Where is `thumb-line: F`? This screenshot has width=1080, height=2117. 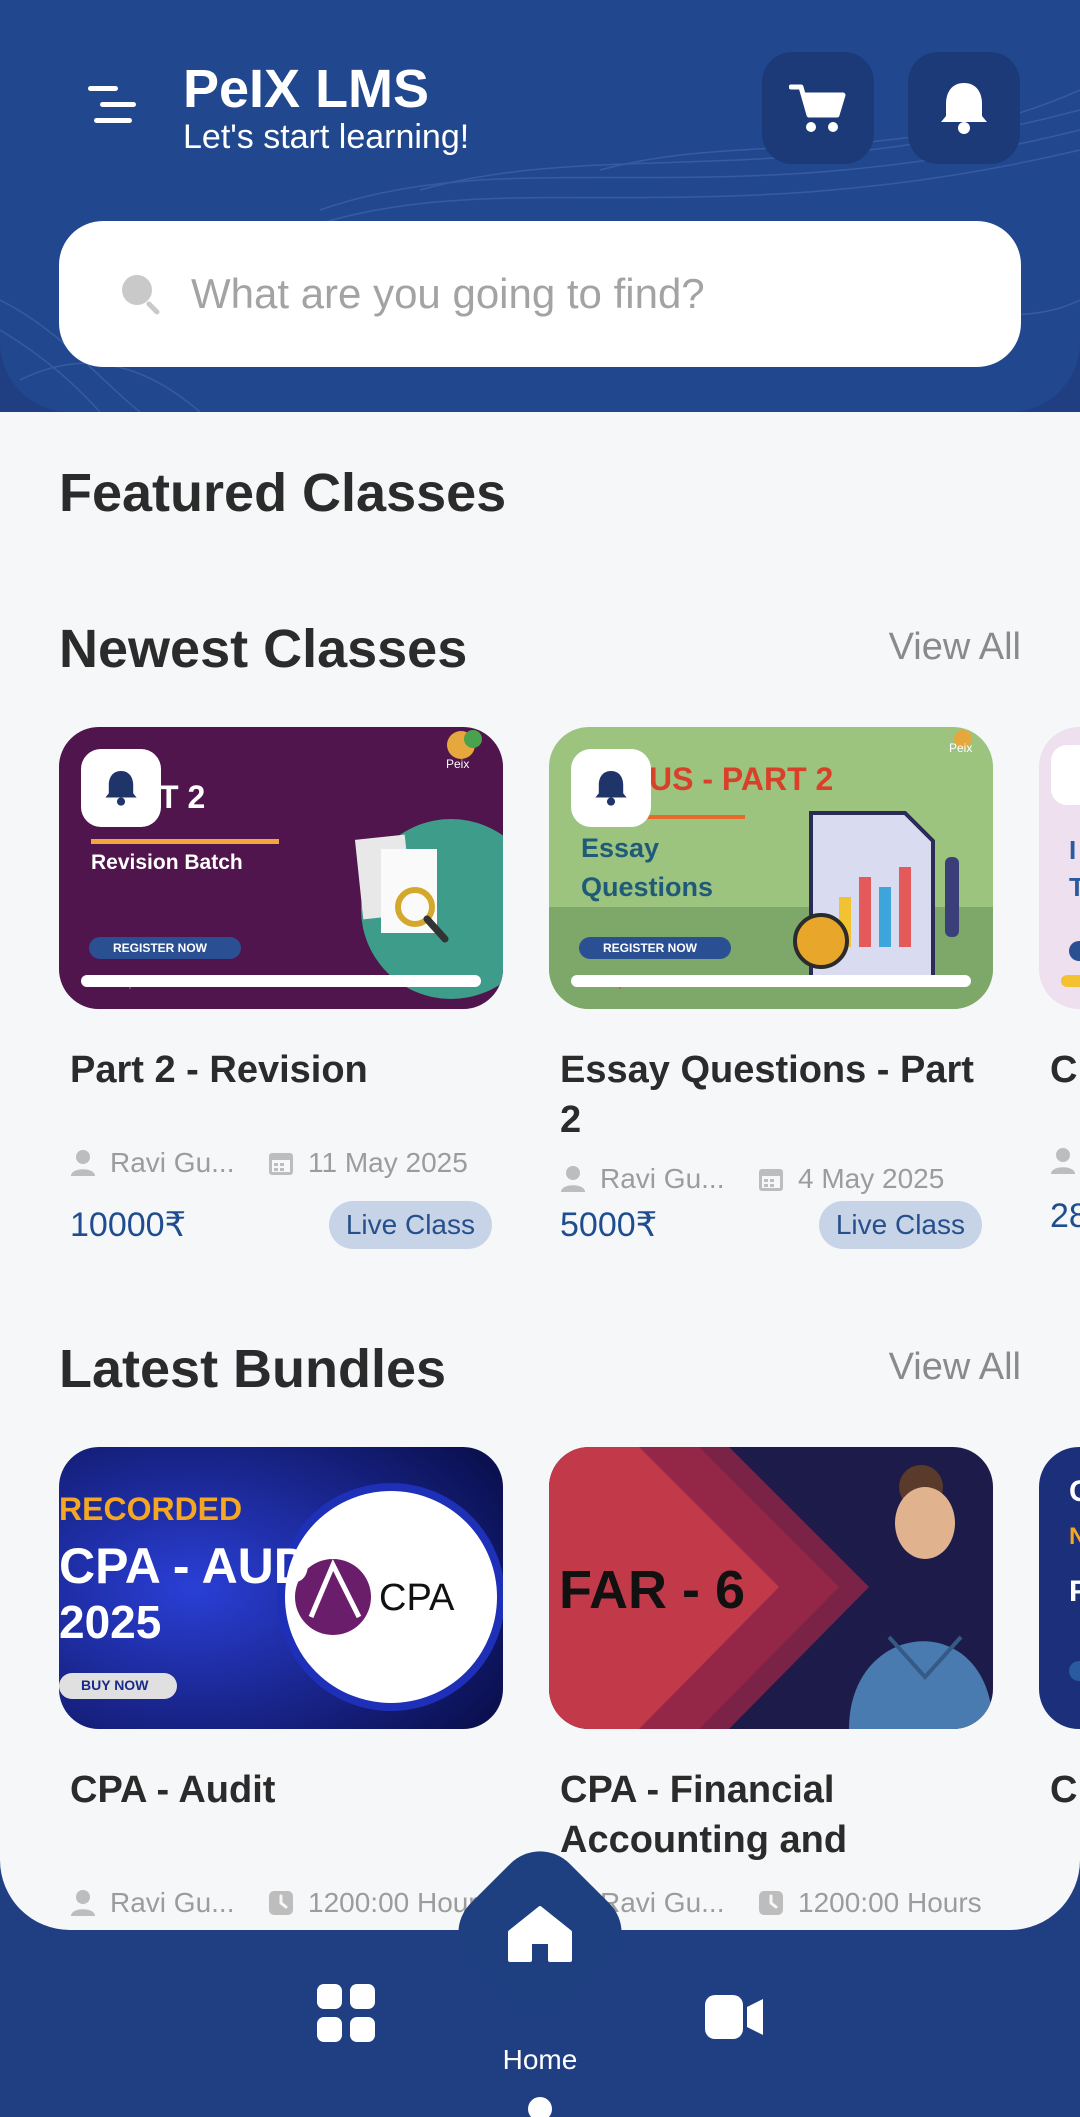 thumb-line: F is located at coordinates (1074, 1591).